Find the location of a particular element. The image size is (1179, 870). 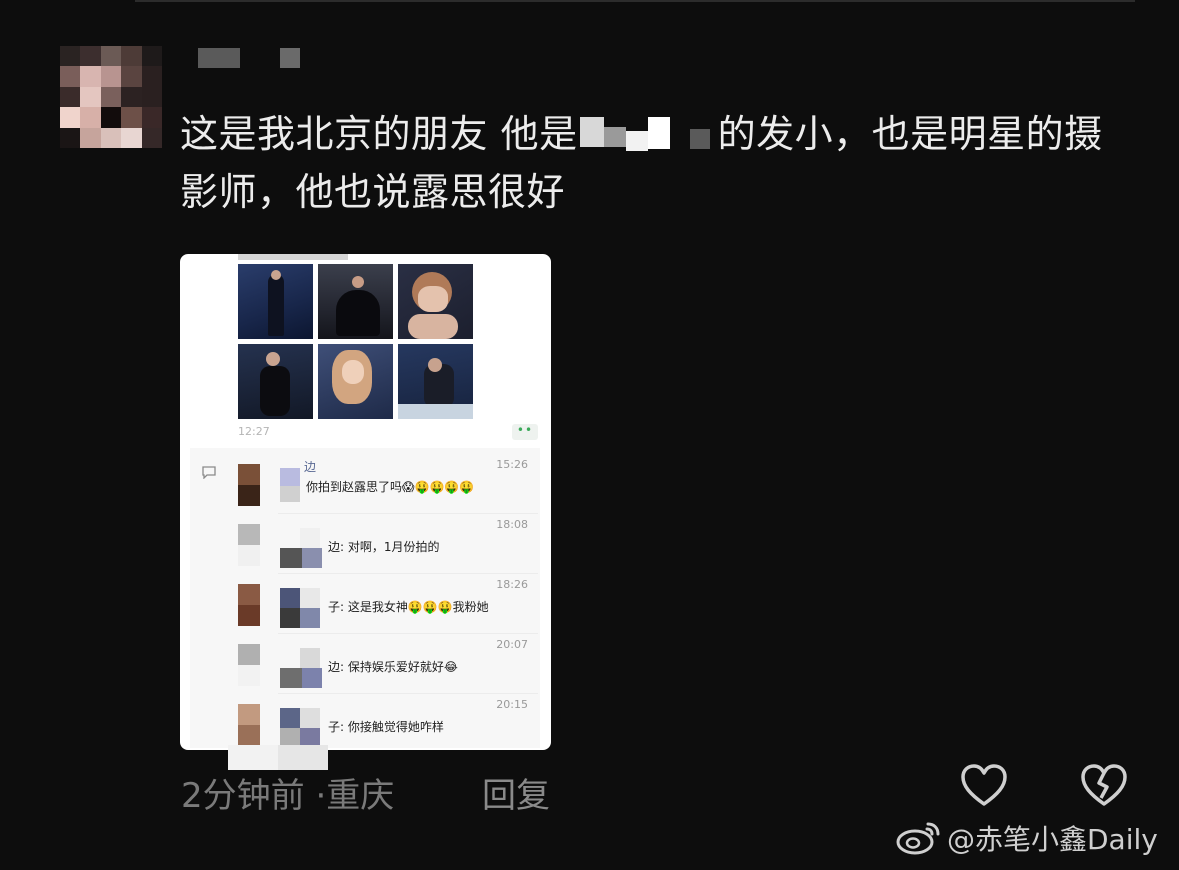

redacted-name-mosaic is located at coordinates (648, 133).